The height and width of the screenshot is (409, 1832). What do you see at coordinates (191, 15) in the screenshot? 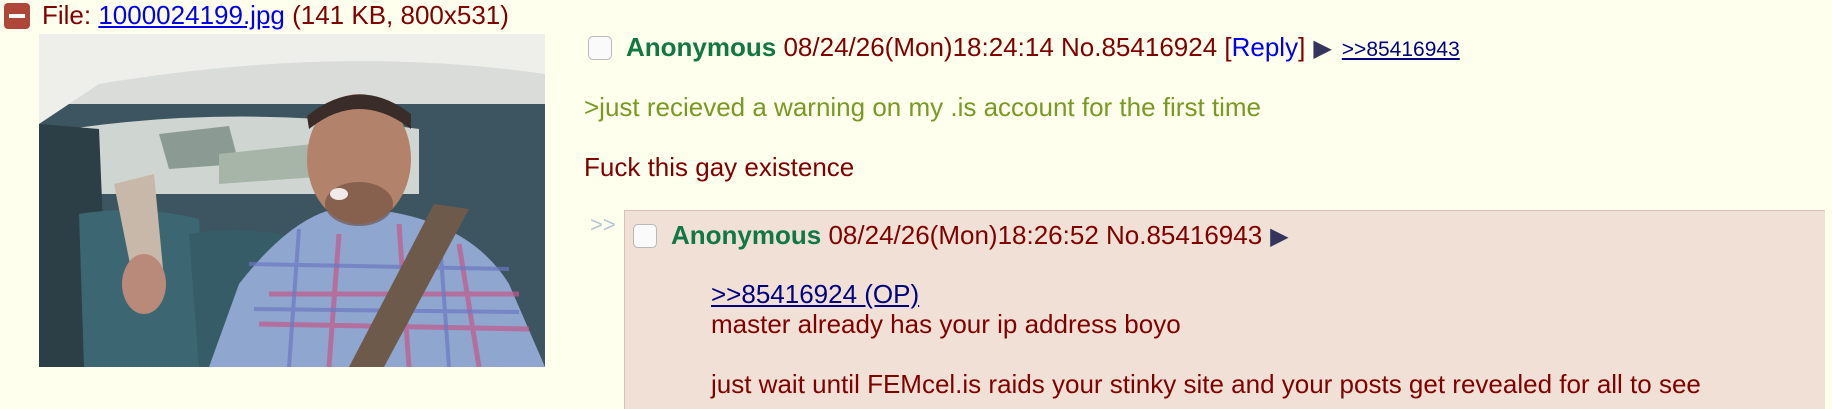
I see `file-link: 1000024199.jpg` at bounding box center [191, 15].